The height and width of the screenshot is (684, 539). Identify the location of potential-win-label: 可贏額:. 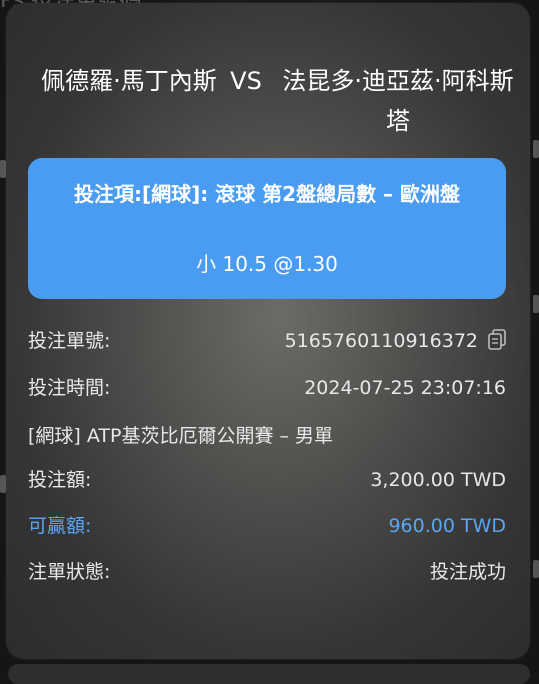
(60, 526).